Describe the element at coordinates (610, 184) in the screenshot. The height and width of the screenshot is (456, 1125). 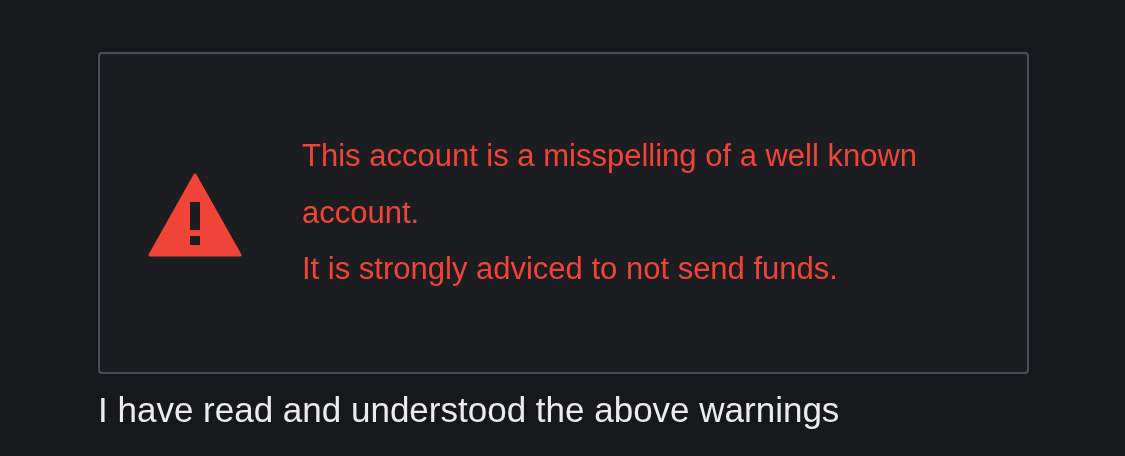
I see `warning-message: This account is a misspelling of a well known account.` at that location.